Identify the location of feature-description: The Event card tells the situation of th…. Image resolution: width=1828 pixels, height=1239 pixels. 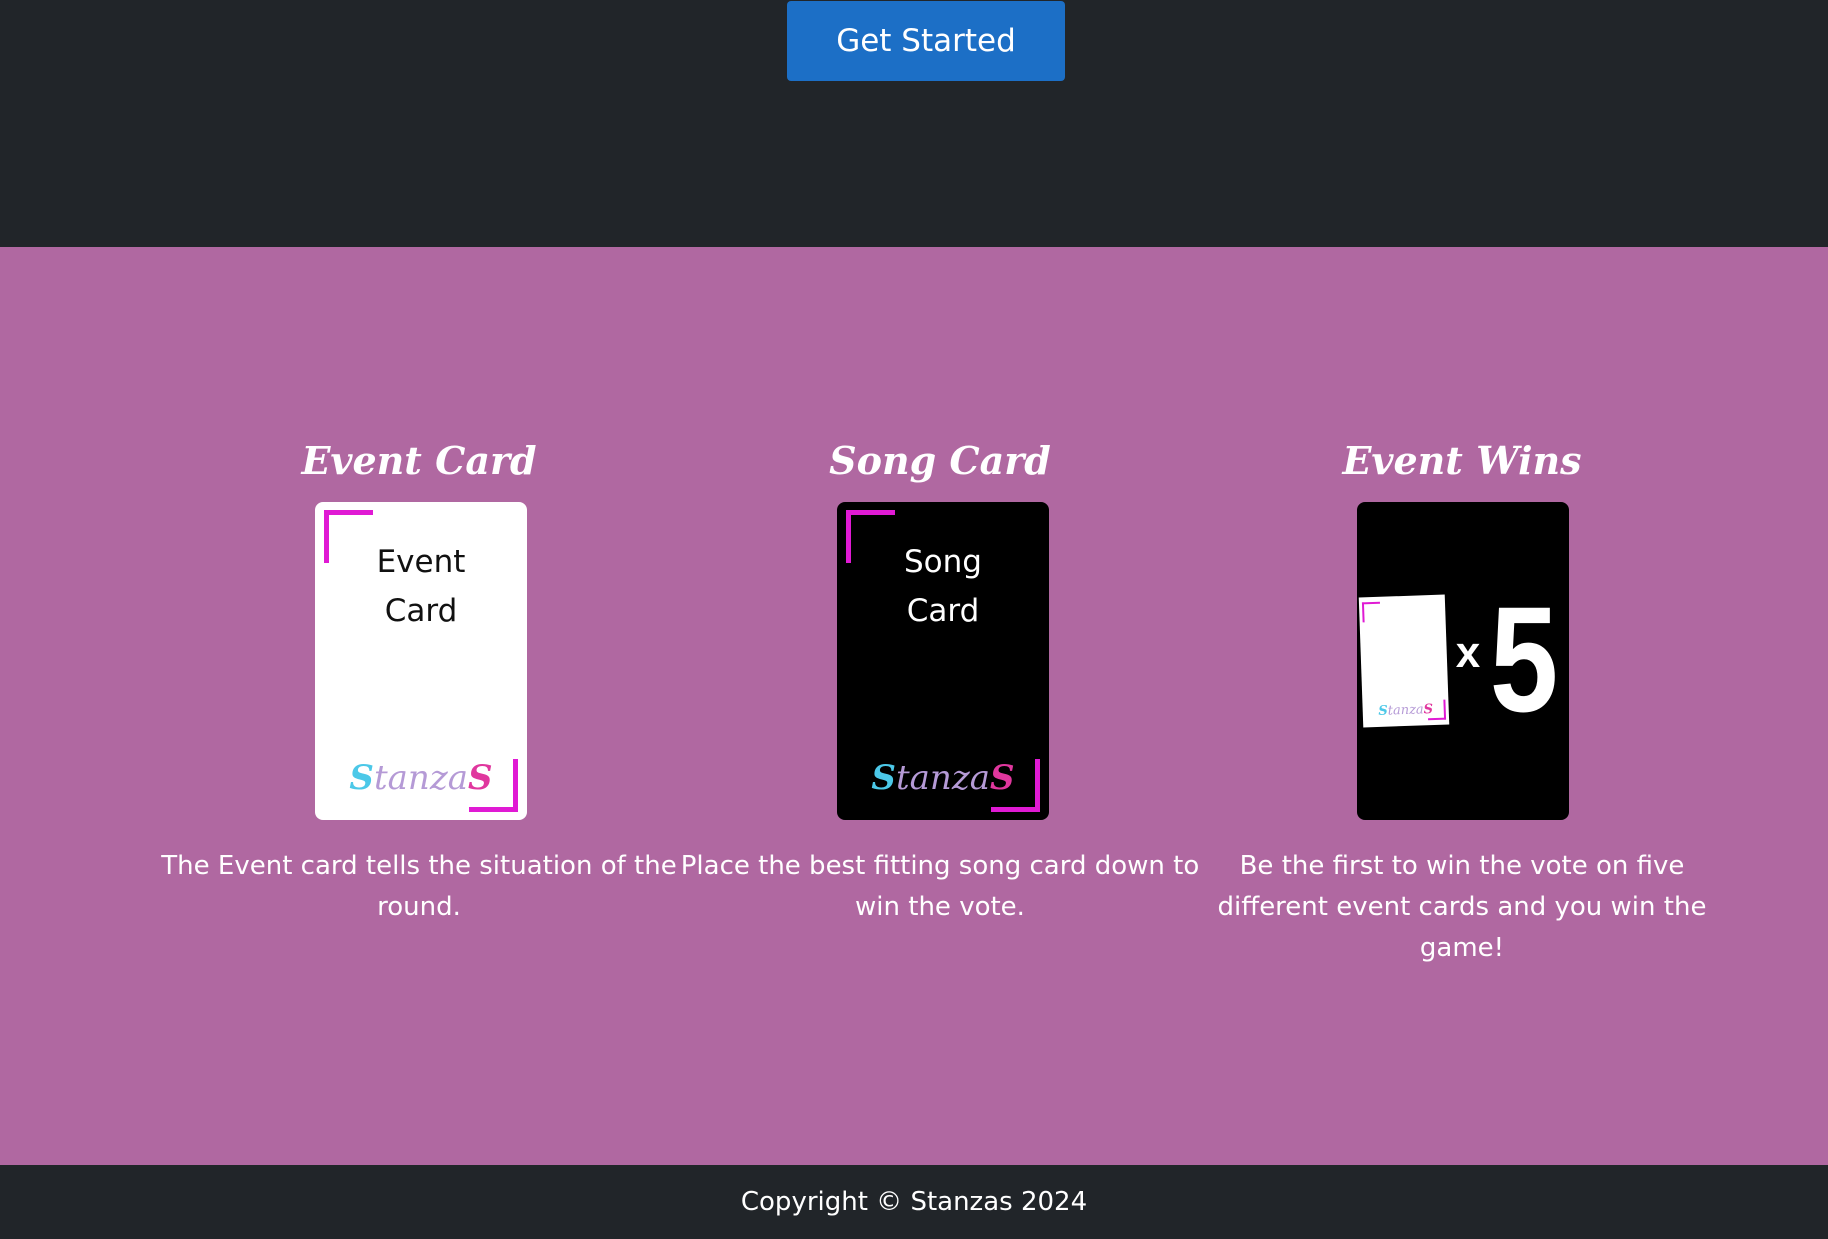
(419, 886).